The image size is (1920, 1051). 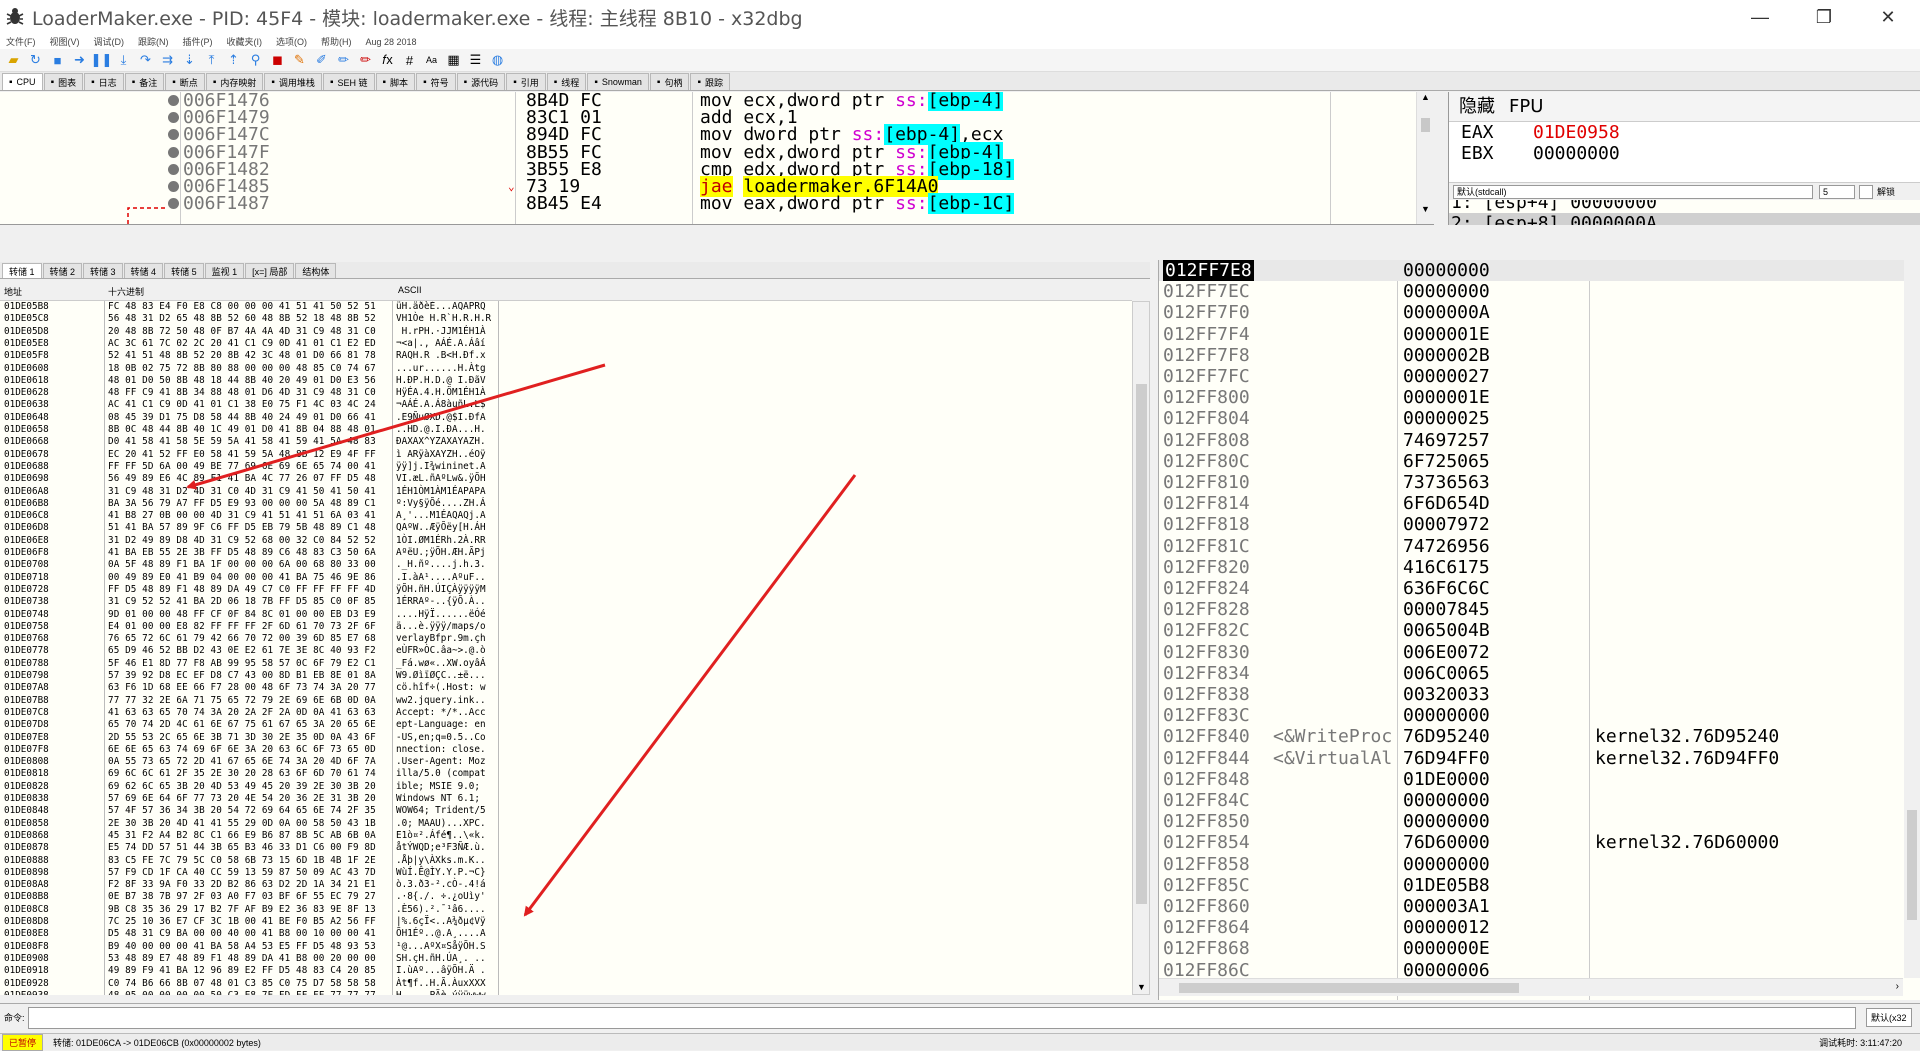 What do you see at coordinates (79, 60) in the screenshot?
I see `run-icon: ➜` at bounding box center [79, 60].